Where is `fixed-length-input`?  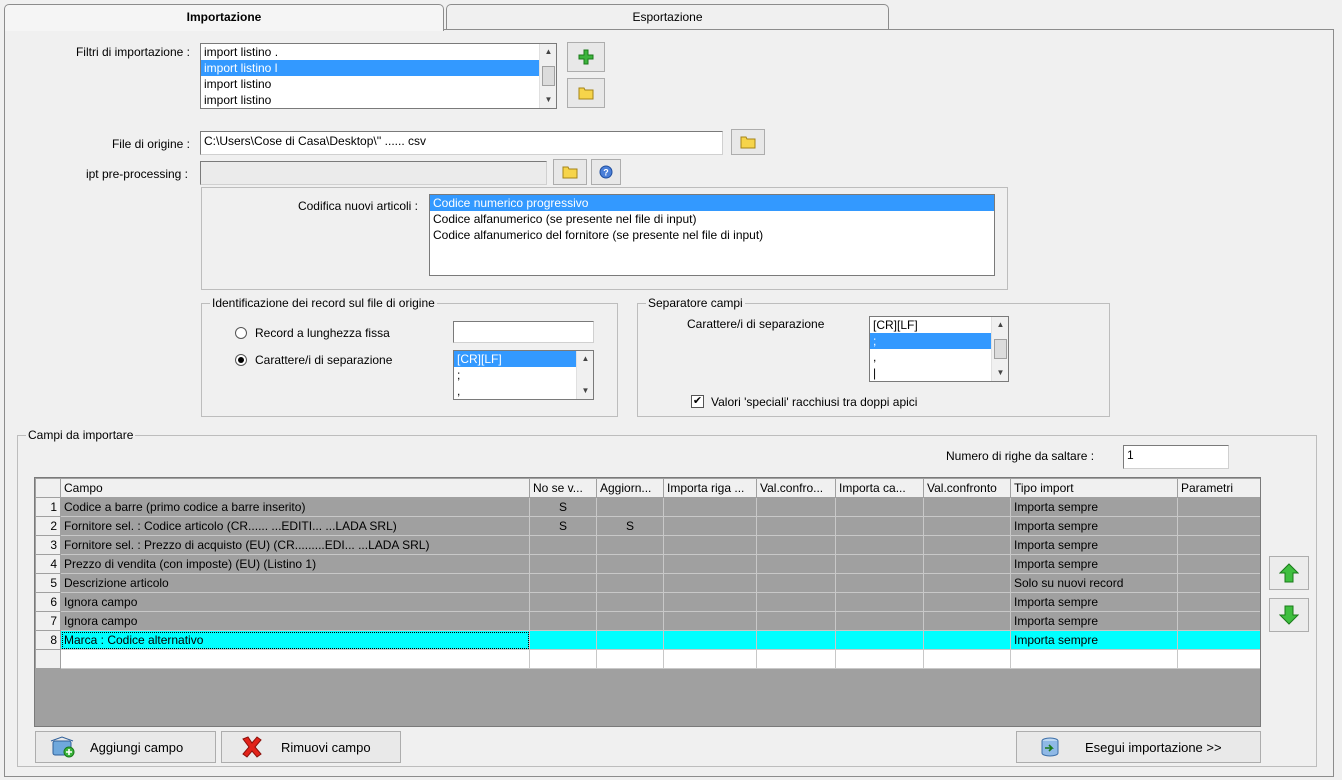 fixed-length-input is located at coordinates (523, 332).